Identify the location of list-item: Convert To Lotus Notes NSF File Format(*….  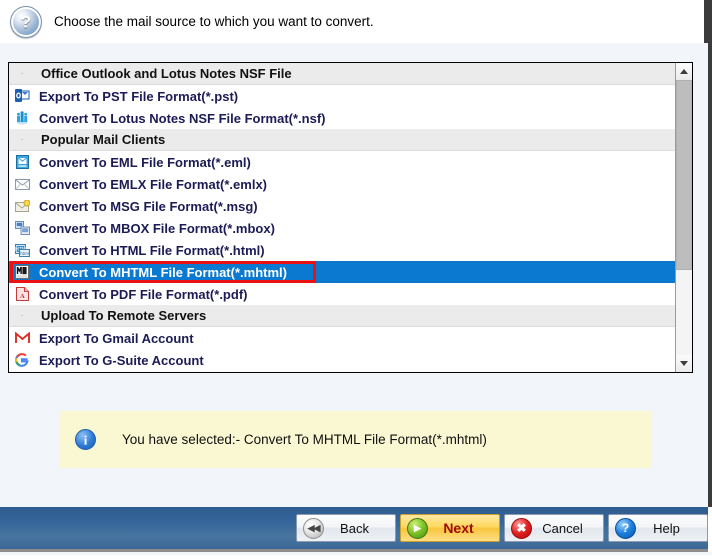
(342, 118).